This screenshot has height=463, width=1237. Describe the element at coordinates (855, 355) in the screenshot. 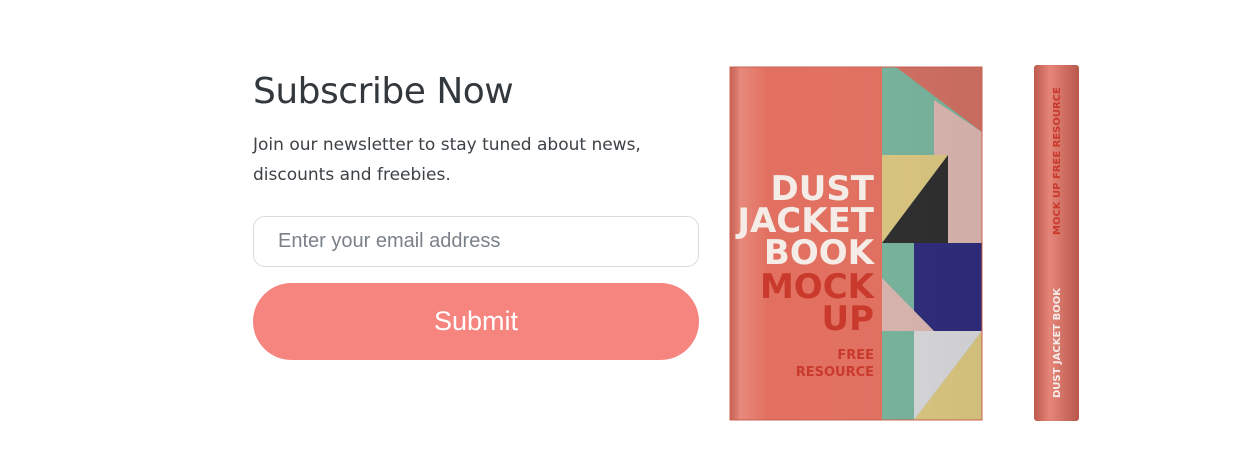

I see `cover-footer-line-1: FREE` at that location.